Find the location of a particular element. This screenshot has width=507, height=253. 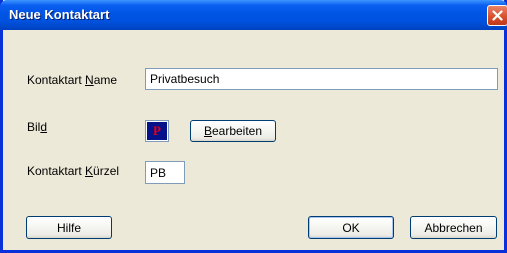

kuerzel-label-accesskey: K is located at coordinates (89, 171).